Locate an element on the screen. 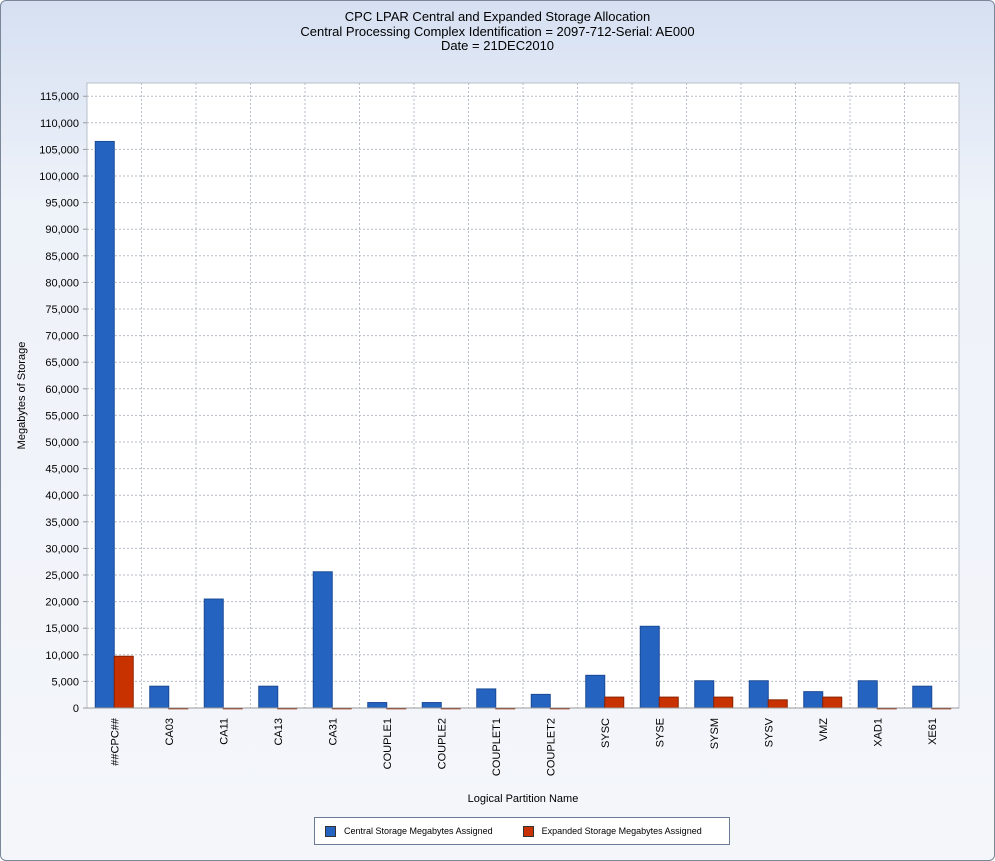 This screenshot has width=995, height=861. y-tick-label: 55,000 is located at coordinates (62, 416).